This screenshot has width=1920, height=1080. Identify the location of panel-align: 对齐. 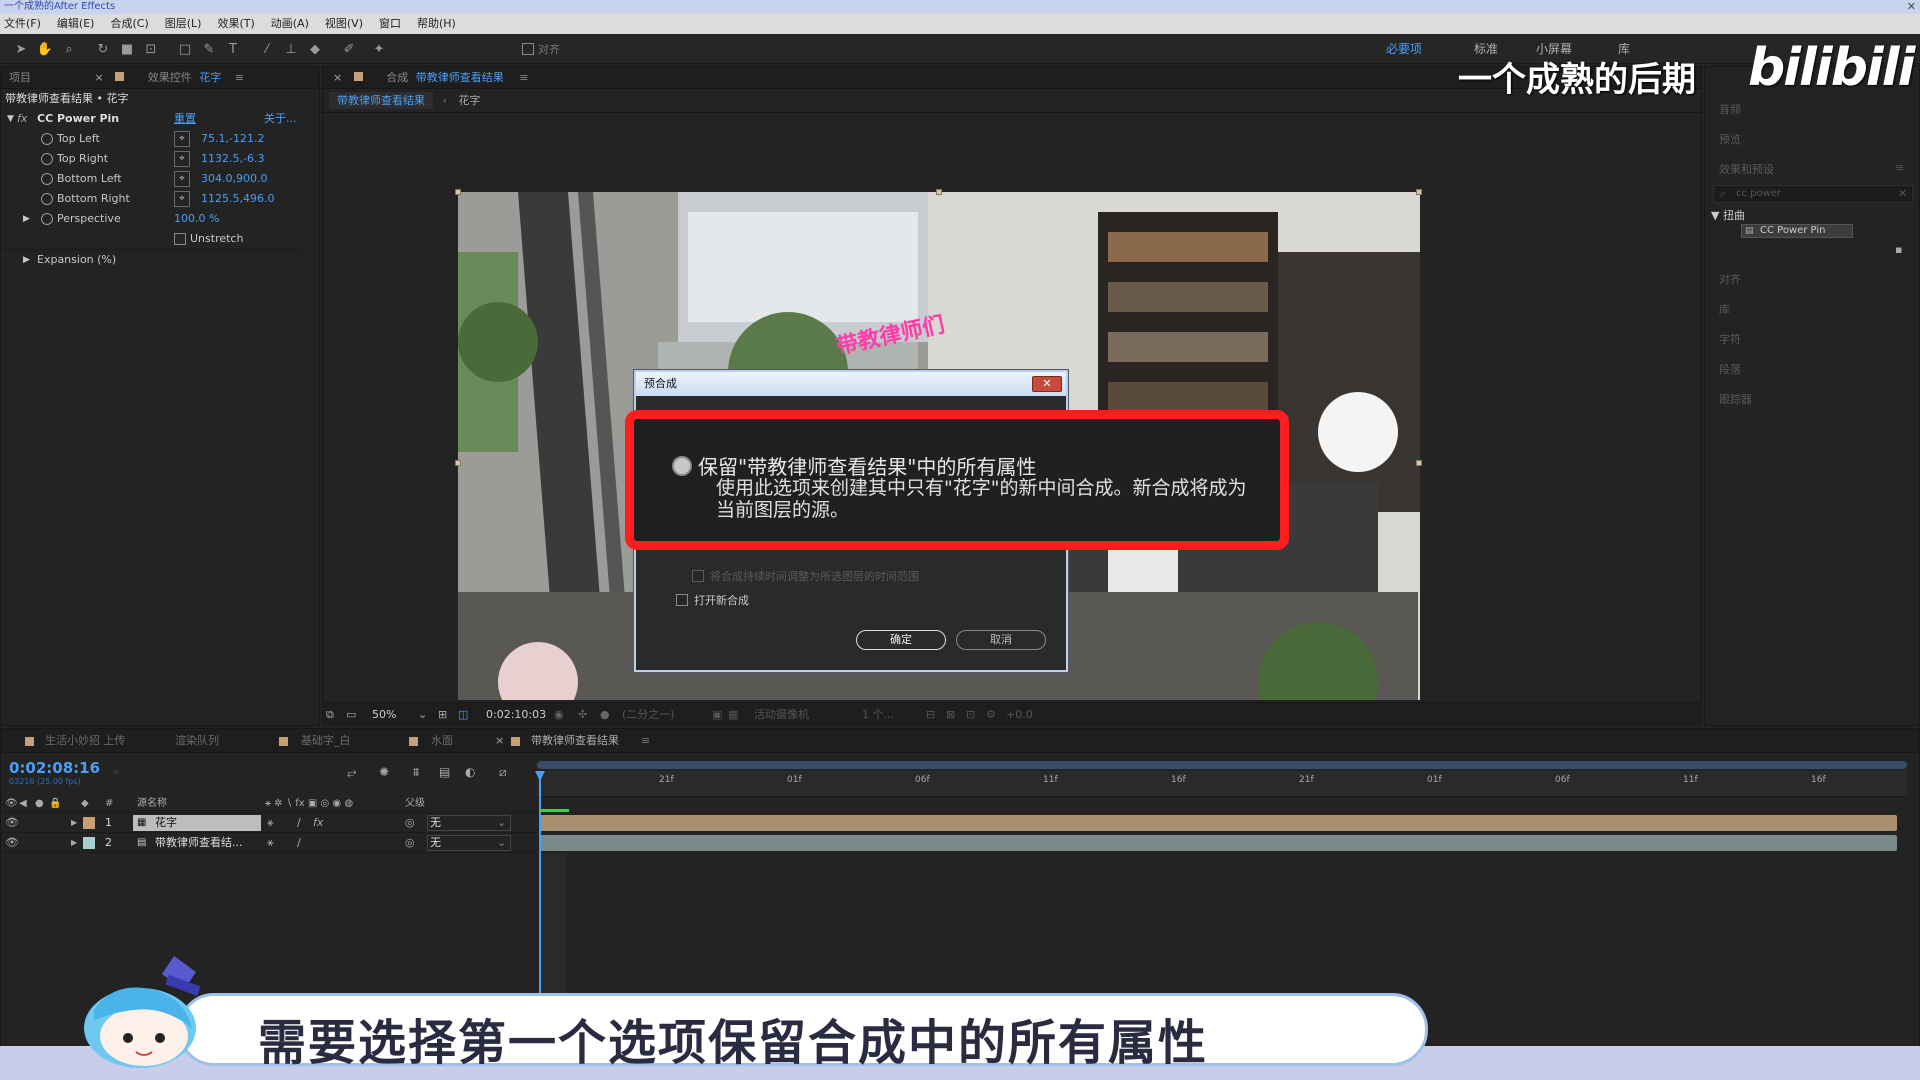
(1730, 279).